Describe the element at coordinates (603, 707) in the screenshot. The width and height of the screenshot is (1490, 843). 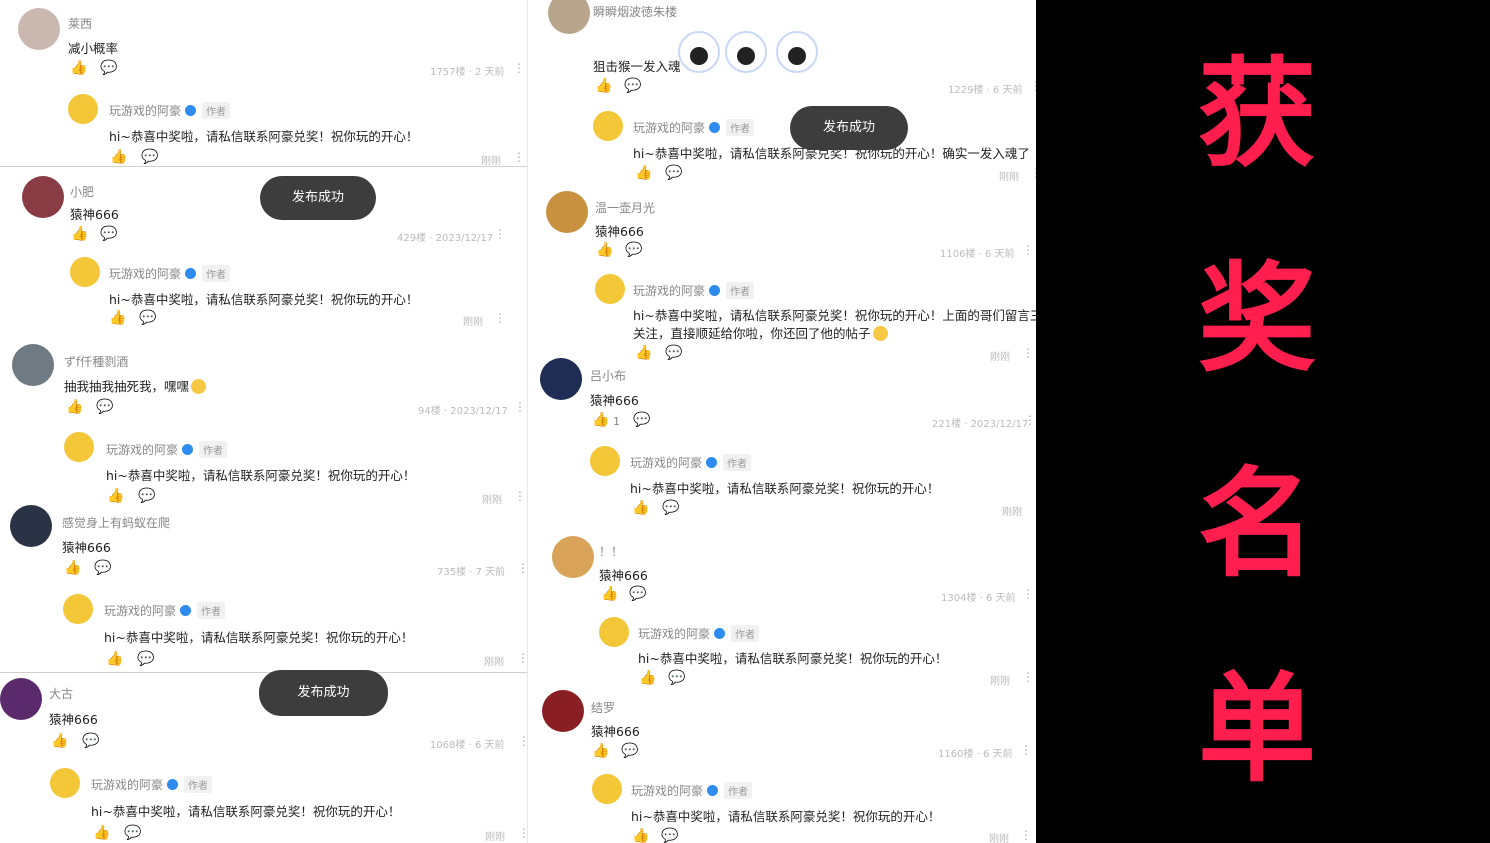
I see `comment-user: 结罗` at that location.